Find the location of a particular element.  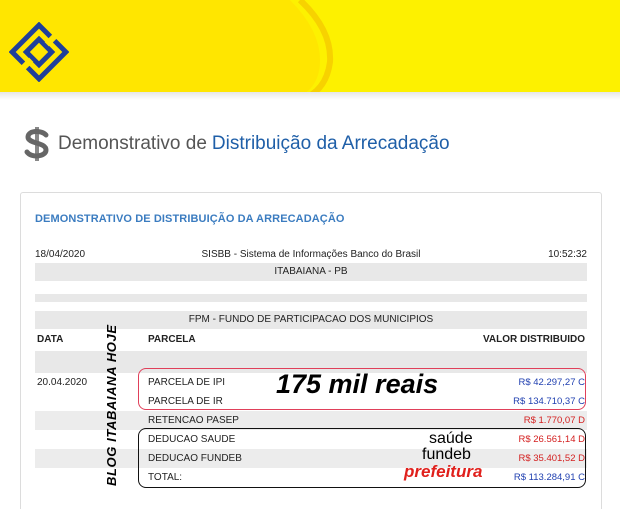

banco-do-brasil-logo-icon is located at coordinates (39, 52).